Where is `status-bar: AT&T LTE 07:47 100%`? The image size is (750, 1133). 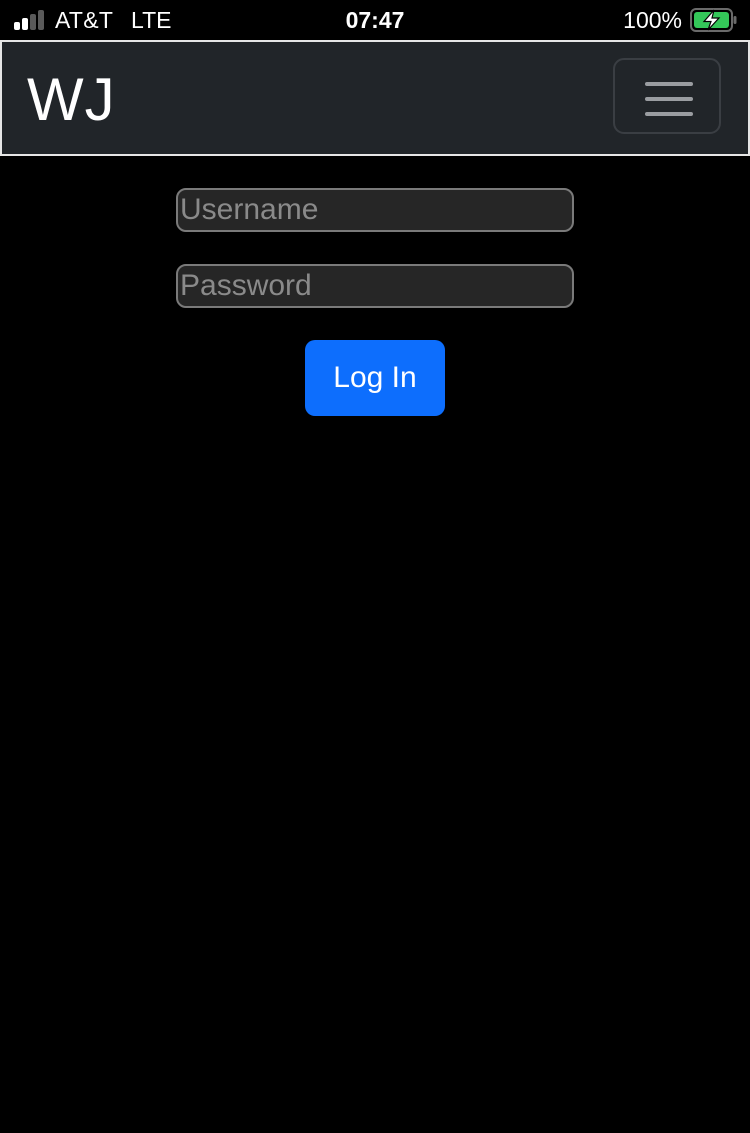
status-bar: AT&T LTE 07:47 100% is located at coordinates (375, 20).